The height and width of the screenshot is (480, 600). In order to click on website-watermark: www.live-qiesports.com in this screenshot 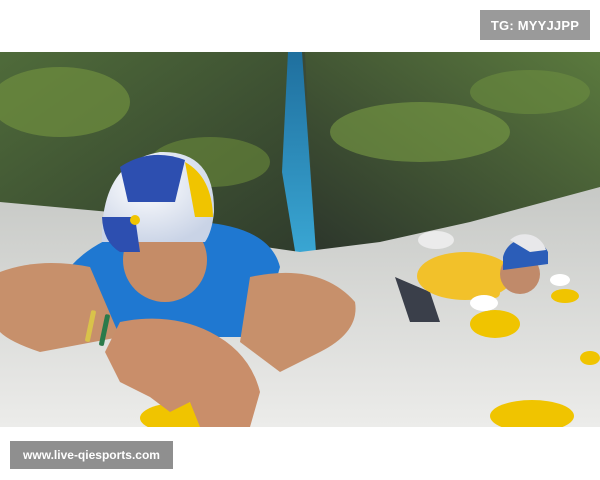, I will do `click(91, 455)`.